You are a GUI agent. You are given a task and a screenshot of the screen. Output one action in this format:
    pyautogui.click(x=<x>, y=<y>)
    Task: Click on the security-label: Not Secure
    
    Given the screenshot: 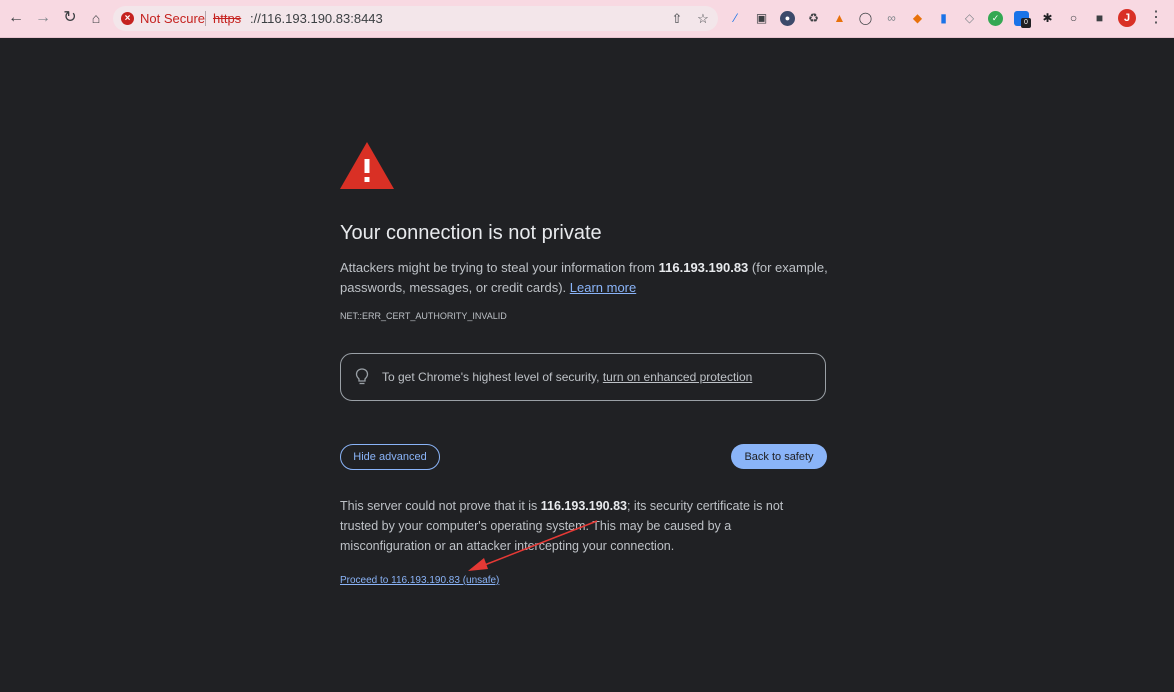 What is the action you would take?
    pyautogui.click(x=172, y=18)
    